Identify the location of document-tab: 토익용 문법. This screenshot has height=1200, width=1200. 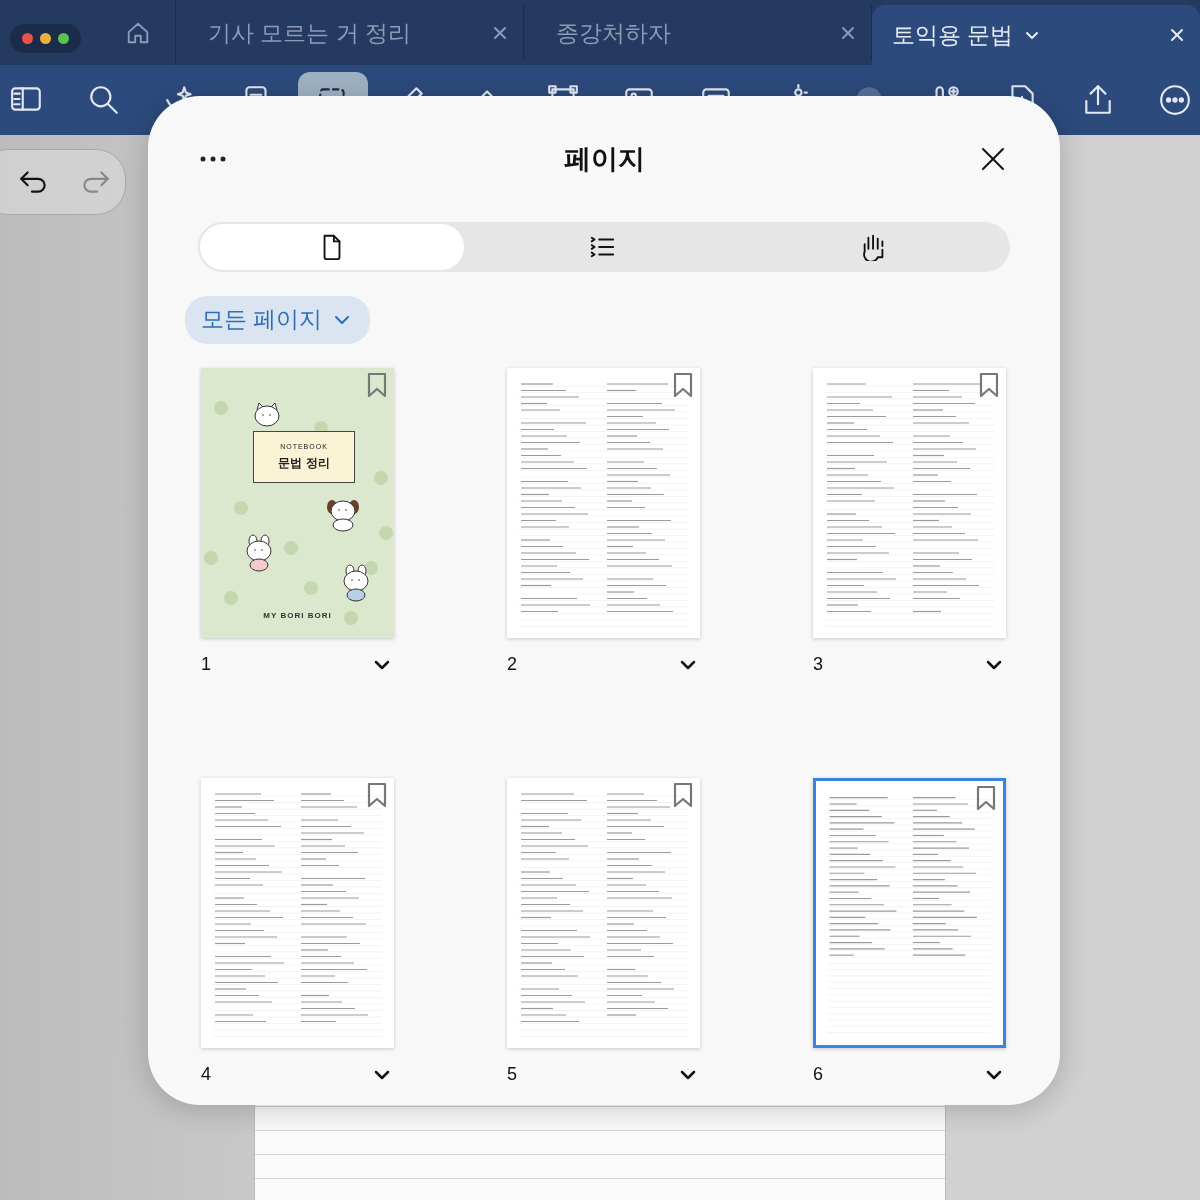
(1036, 35).